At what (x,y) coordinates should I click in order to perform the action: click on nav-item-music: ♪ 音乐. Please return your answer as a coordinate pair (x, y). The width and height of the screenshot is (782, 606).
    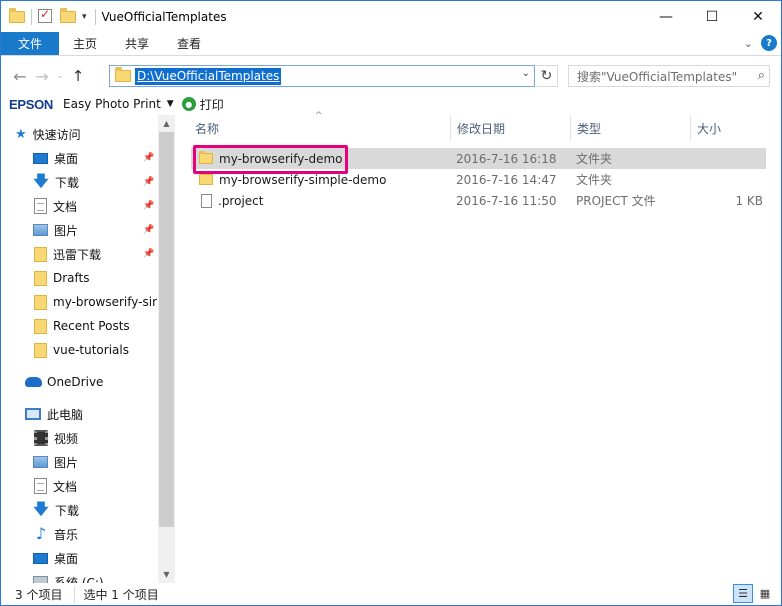
    Looking at the image, I should click on (56, 534).